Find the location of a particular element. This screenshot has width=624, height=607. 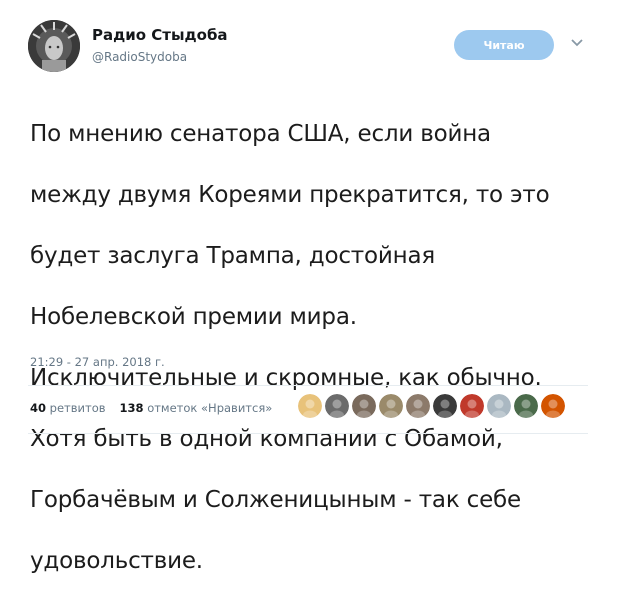

tweet-line: Горбачёвым и Солженицыным - так себе is located at coordinates (275, 499).